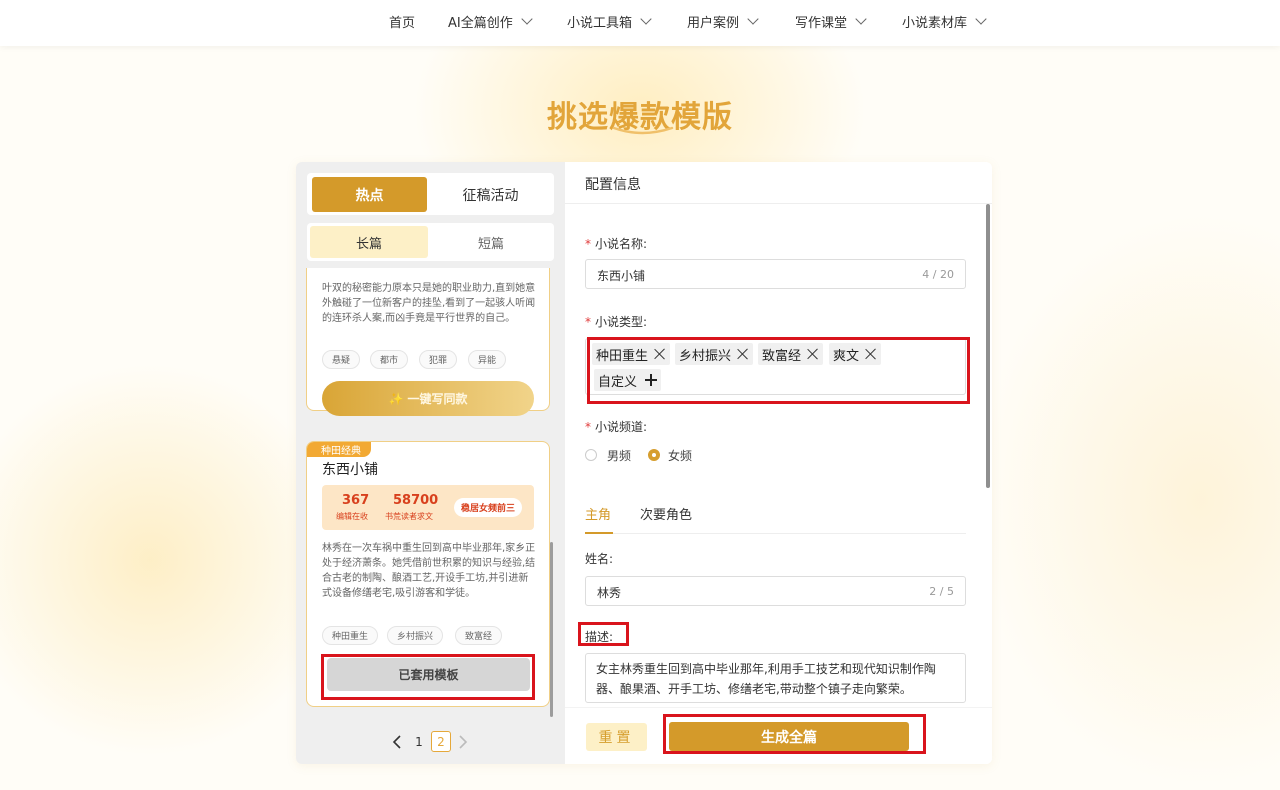  Describe the element at coordinates (551, 629) in the screenshot. I see `list-scrollbar` at that location.